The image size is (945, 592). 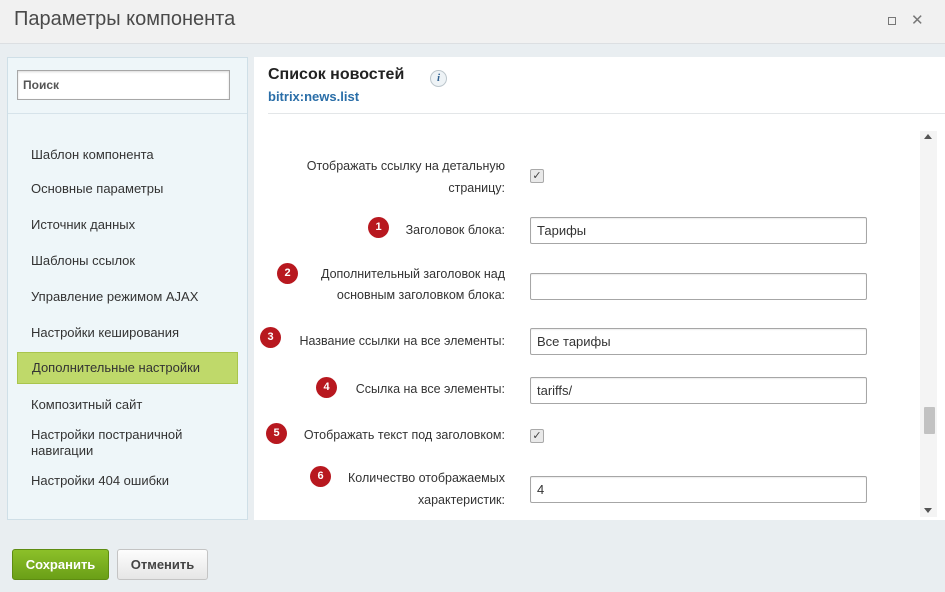 I want to click on sidebar-item-basic-params: Основные параметры, so click(x=127, y=189).